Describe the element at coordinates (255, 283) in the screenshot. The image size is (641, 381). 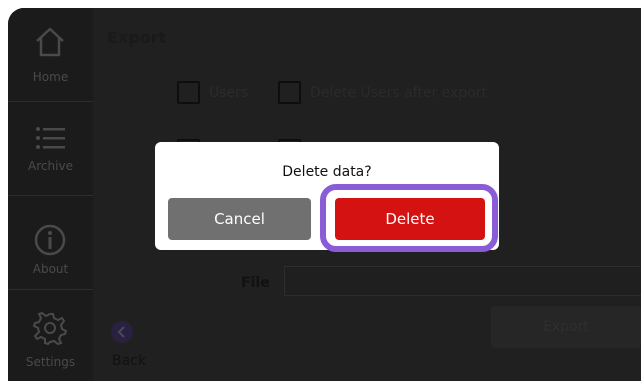
I see `file-label: File` at that location.